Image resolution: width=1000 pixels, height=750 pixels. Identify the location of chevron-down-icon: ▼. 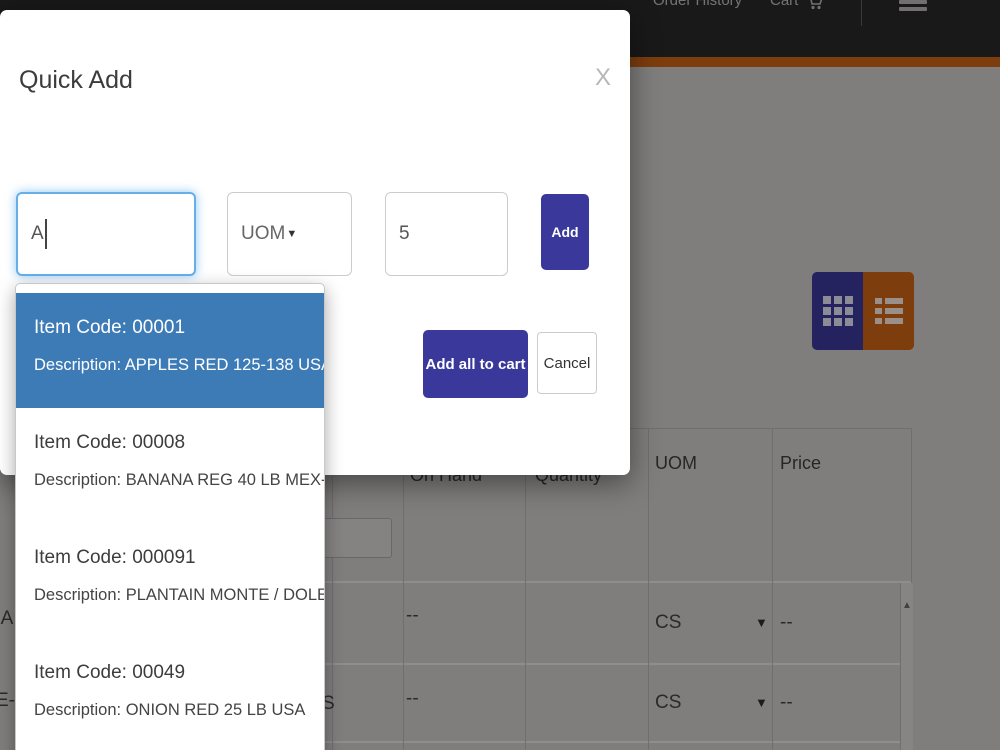
(292, 234).